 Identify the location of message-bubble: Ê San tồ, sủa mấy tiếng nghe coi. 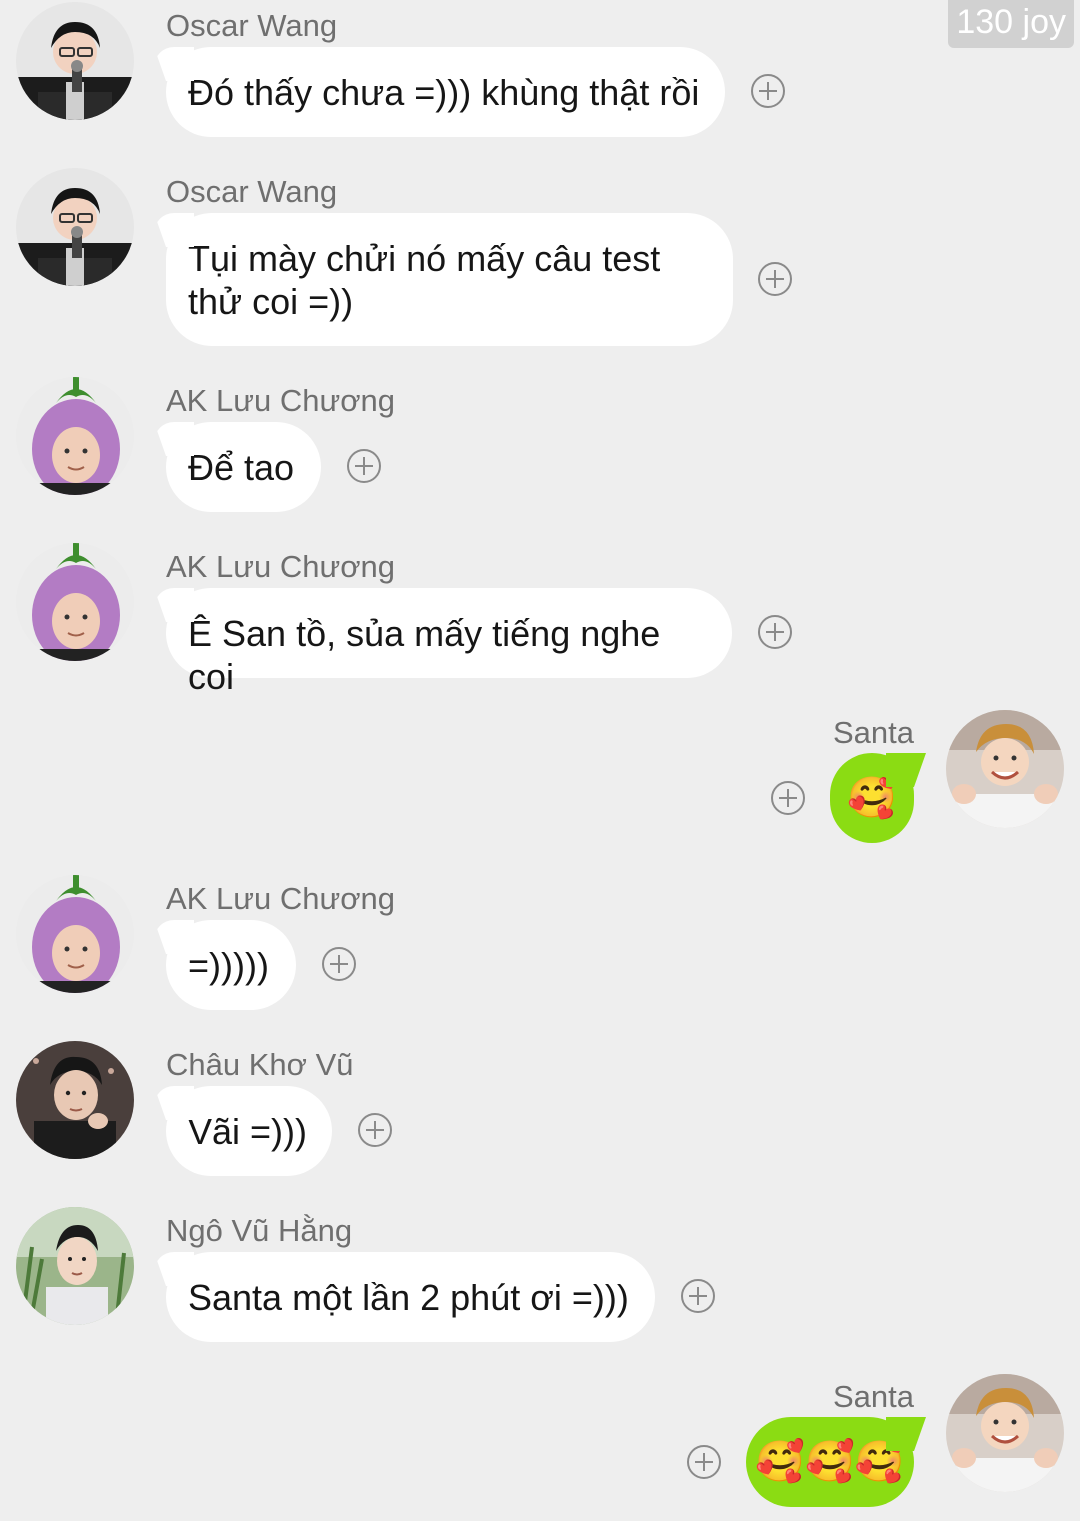
(449, 642).